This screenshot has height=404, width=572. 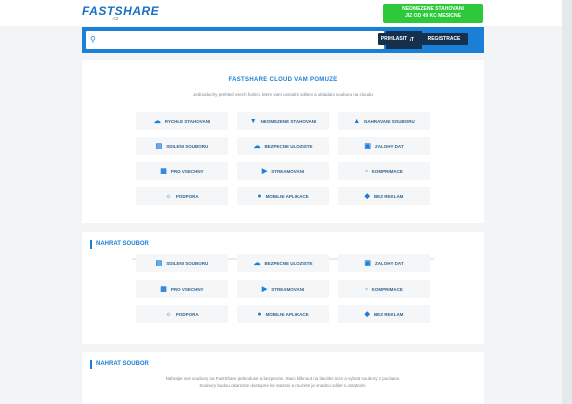 I want to click on logo-tagline: .cz, so click(x=115, y=19).